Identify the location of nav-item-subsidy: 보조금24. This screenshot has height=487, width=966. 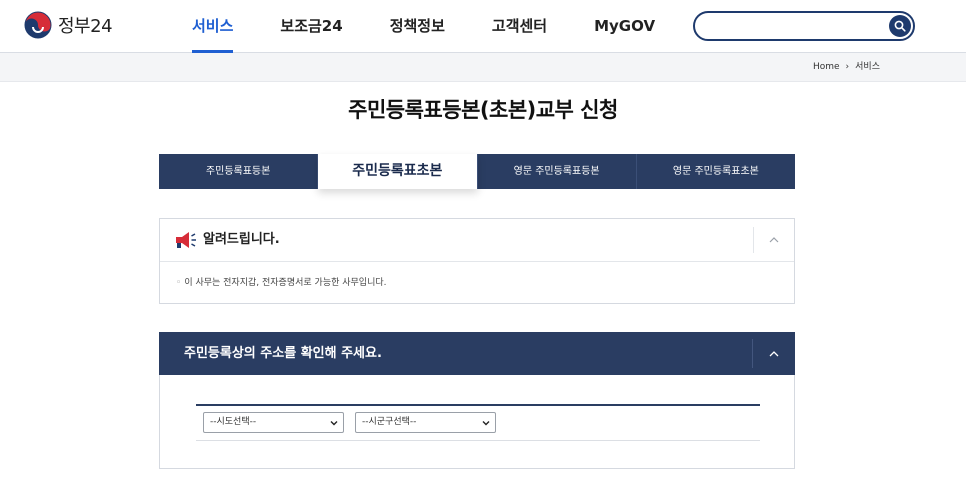
(311, 26).